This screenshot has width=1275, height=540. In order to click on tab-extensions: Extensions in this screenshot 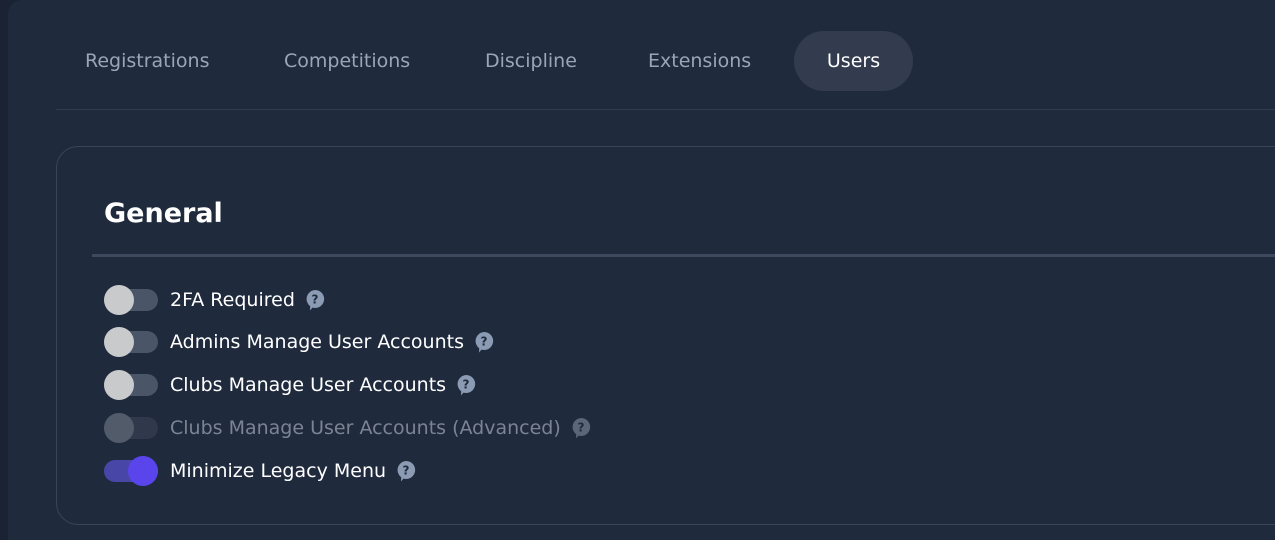, I will do `click(699, 61)`.